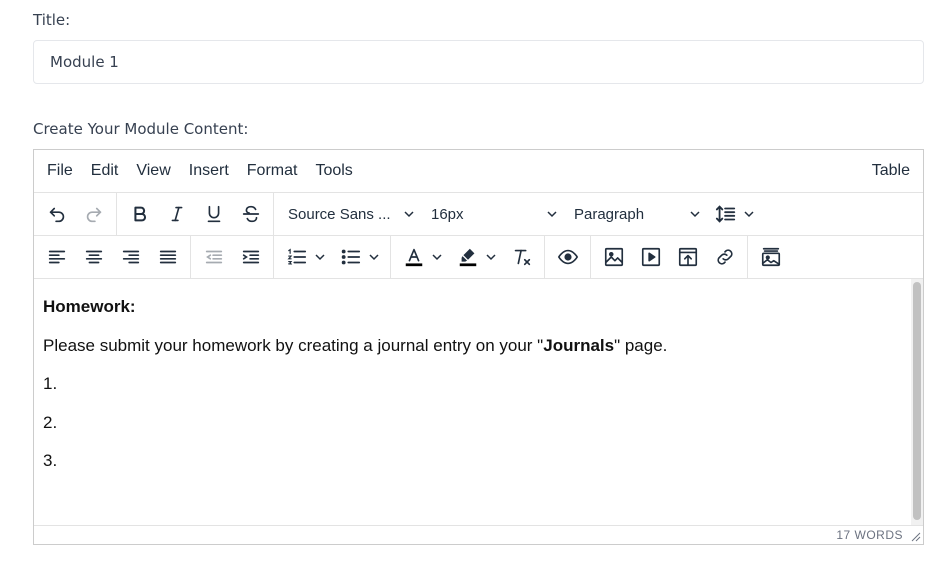 The height and width of the screenshot is (568, 950). I want to click on link-icon, so click(724, 257).